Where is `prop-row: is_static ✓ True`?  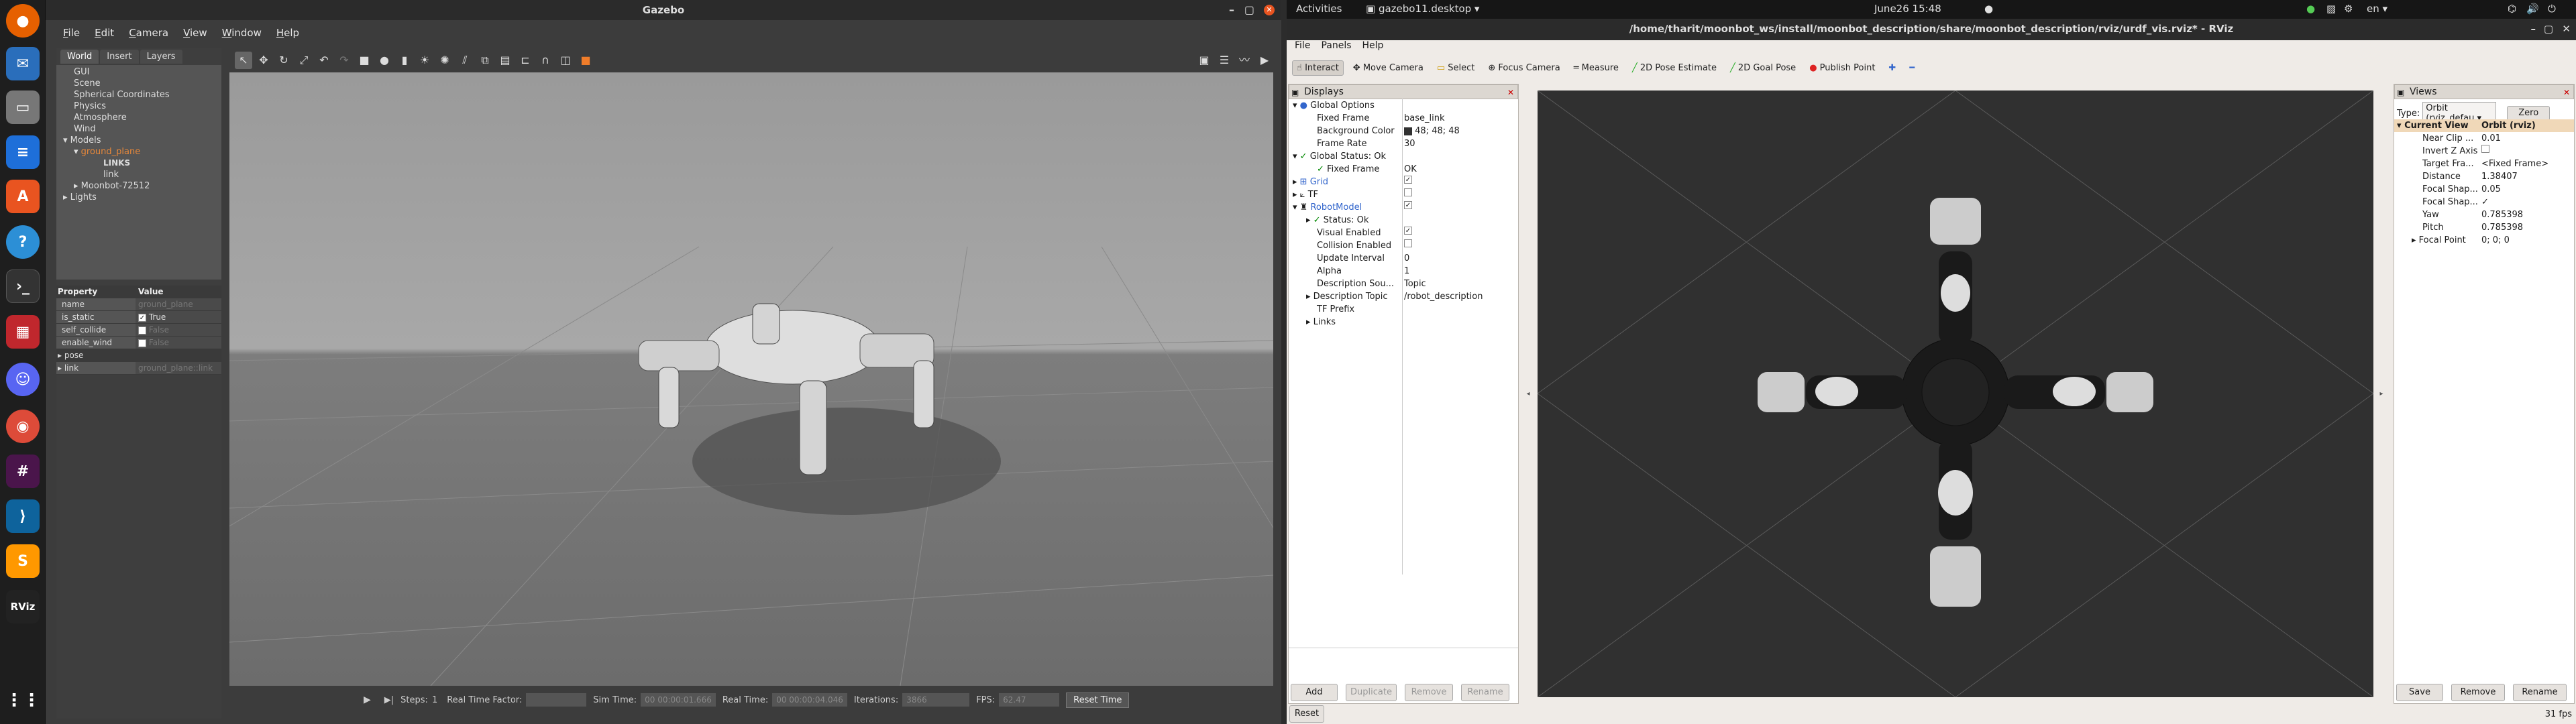
prop-row: is_static ✓ True is located at coordinates (138, 317).